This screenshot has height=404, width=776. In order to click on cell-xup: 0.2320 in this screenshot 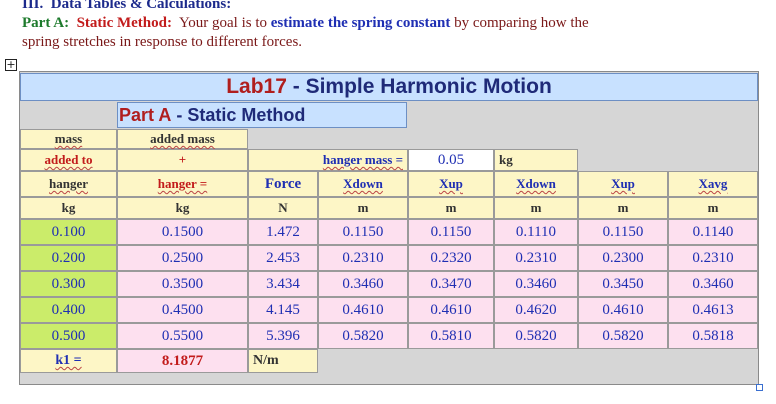, I will do `click(451, 258)`.